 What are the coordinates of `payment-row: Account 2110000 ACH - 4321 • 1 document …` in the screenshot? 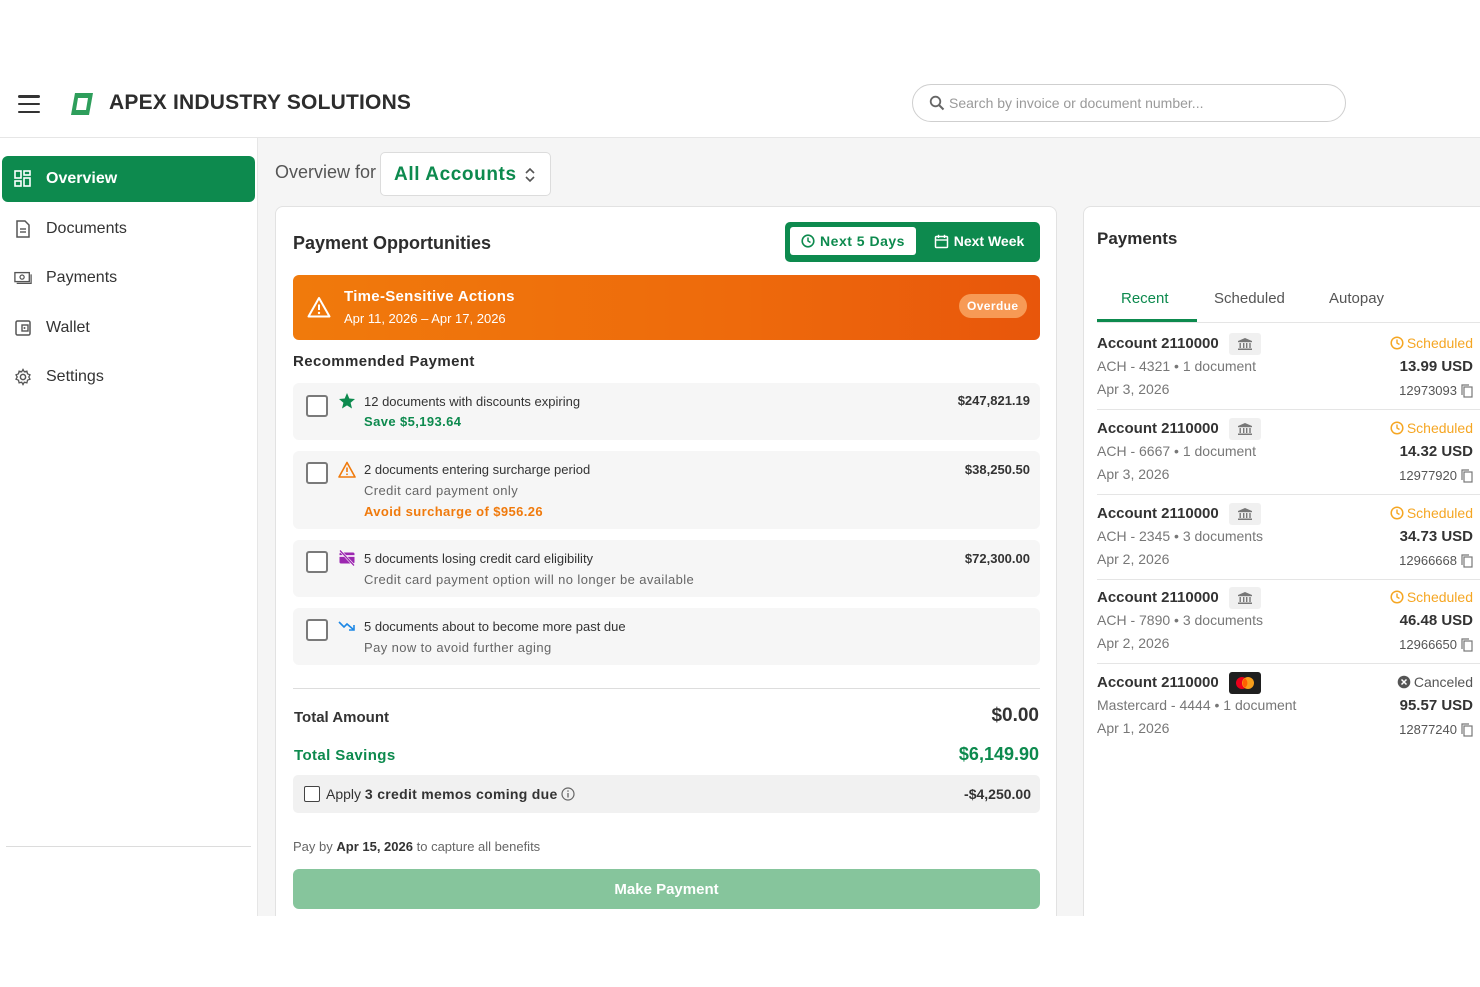 It's located at (1288, 367).